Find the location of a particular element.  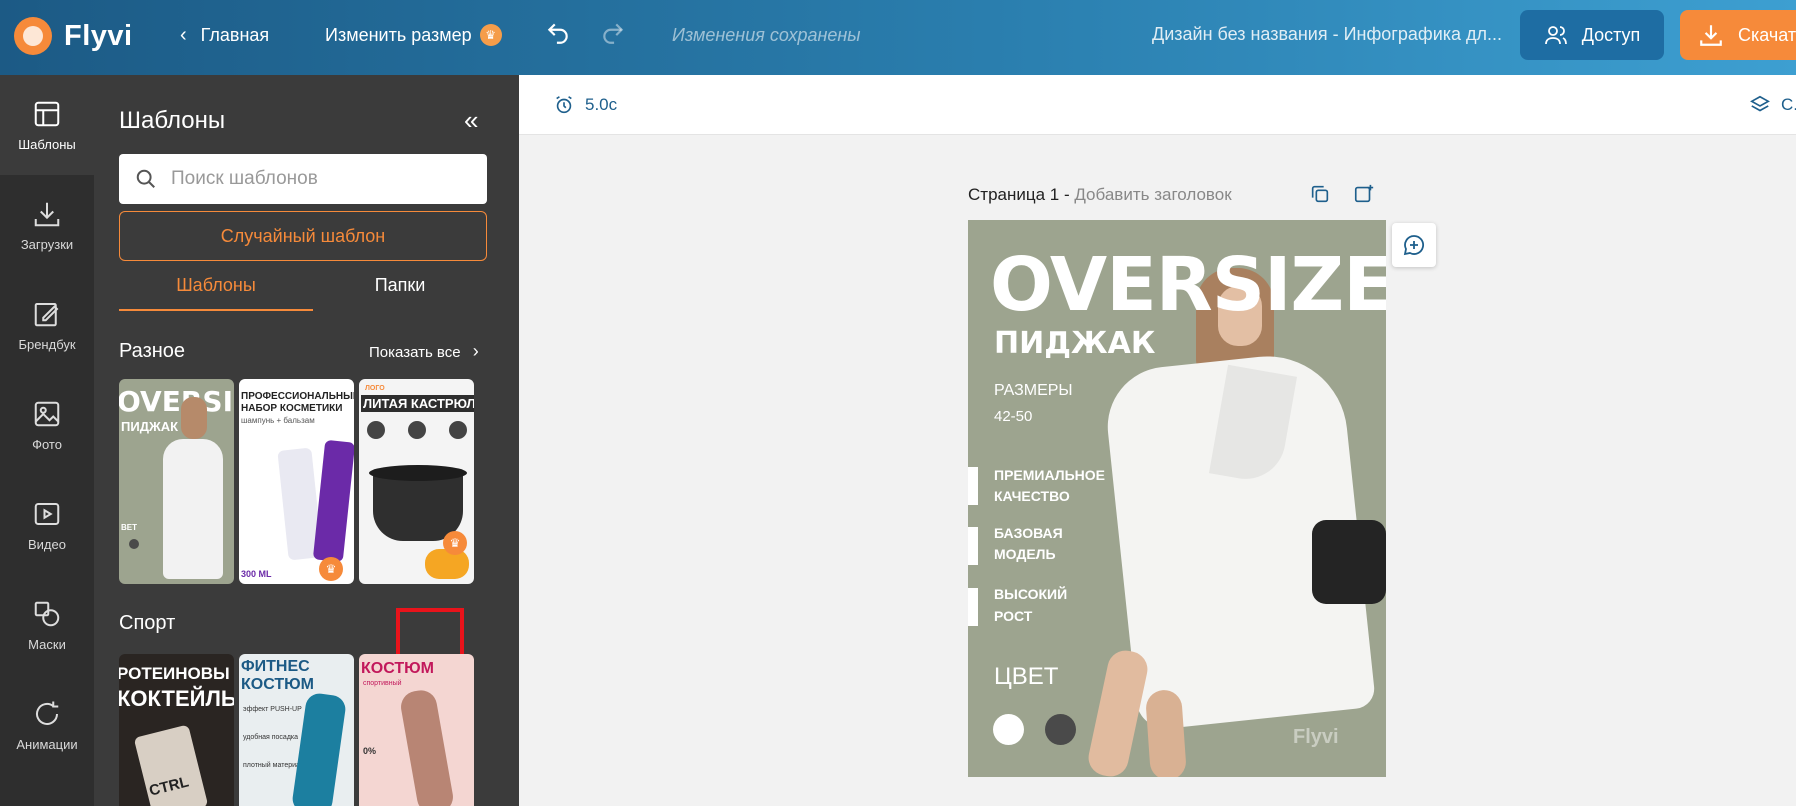

design-subtitle: ПИДЖАК is located at coordinates (1074, 343).